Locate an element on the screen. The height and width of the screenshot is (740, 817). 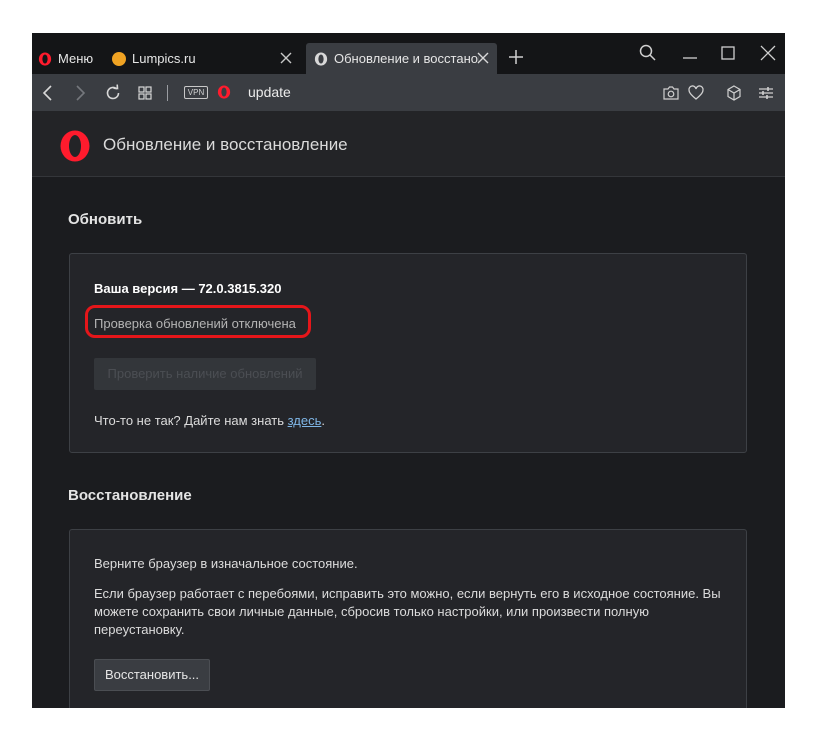
recovery-section-title: Восстановление is located at coordinates (130, 495).